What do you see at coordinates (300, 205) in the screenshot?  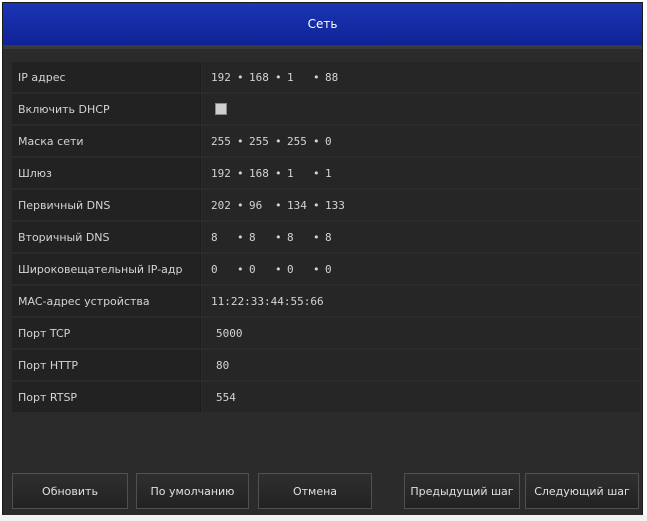 I see `dns1-octet-3: 134` at bounding box center [300, 205].